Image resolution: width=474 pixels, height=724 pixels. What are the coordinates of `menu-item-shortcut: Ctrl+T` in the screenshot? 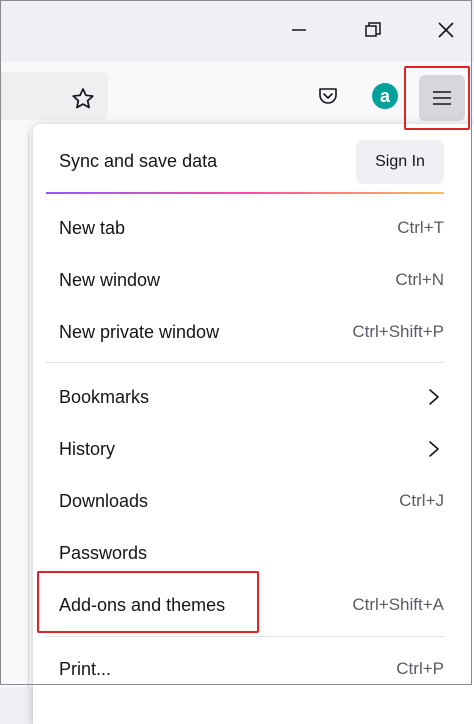 It's located at (420, 227).